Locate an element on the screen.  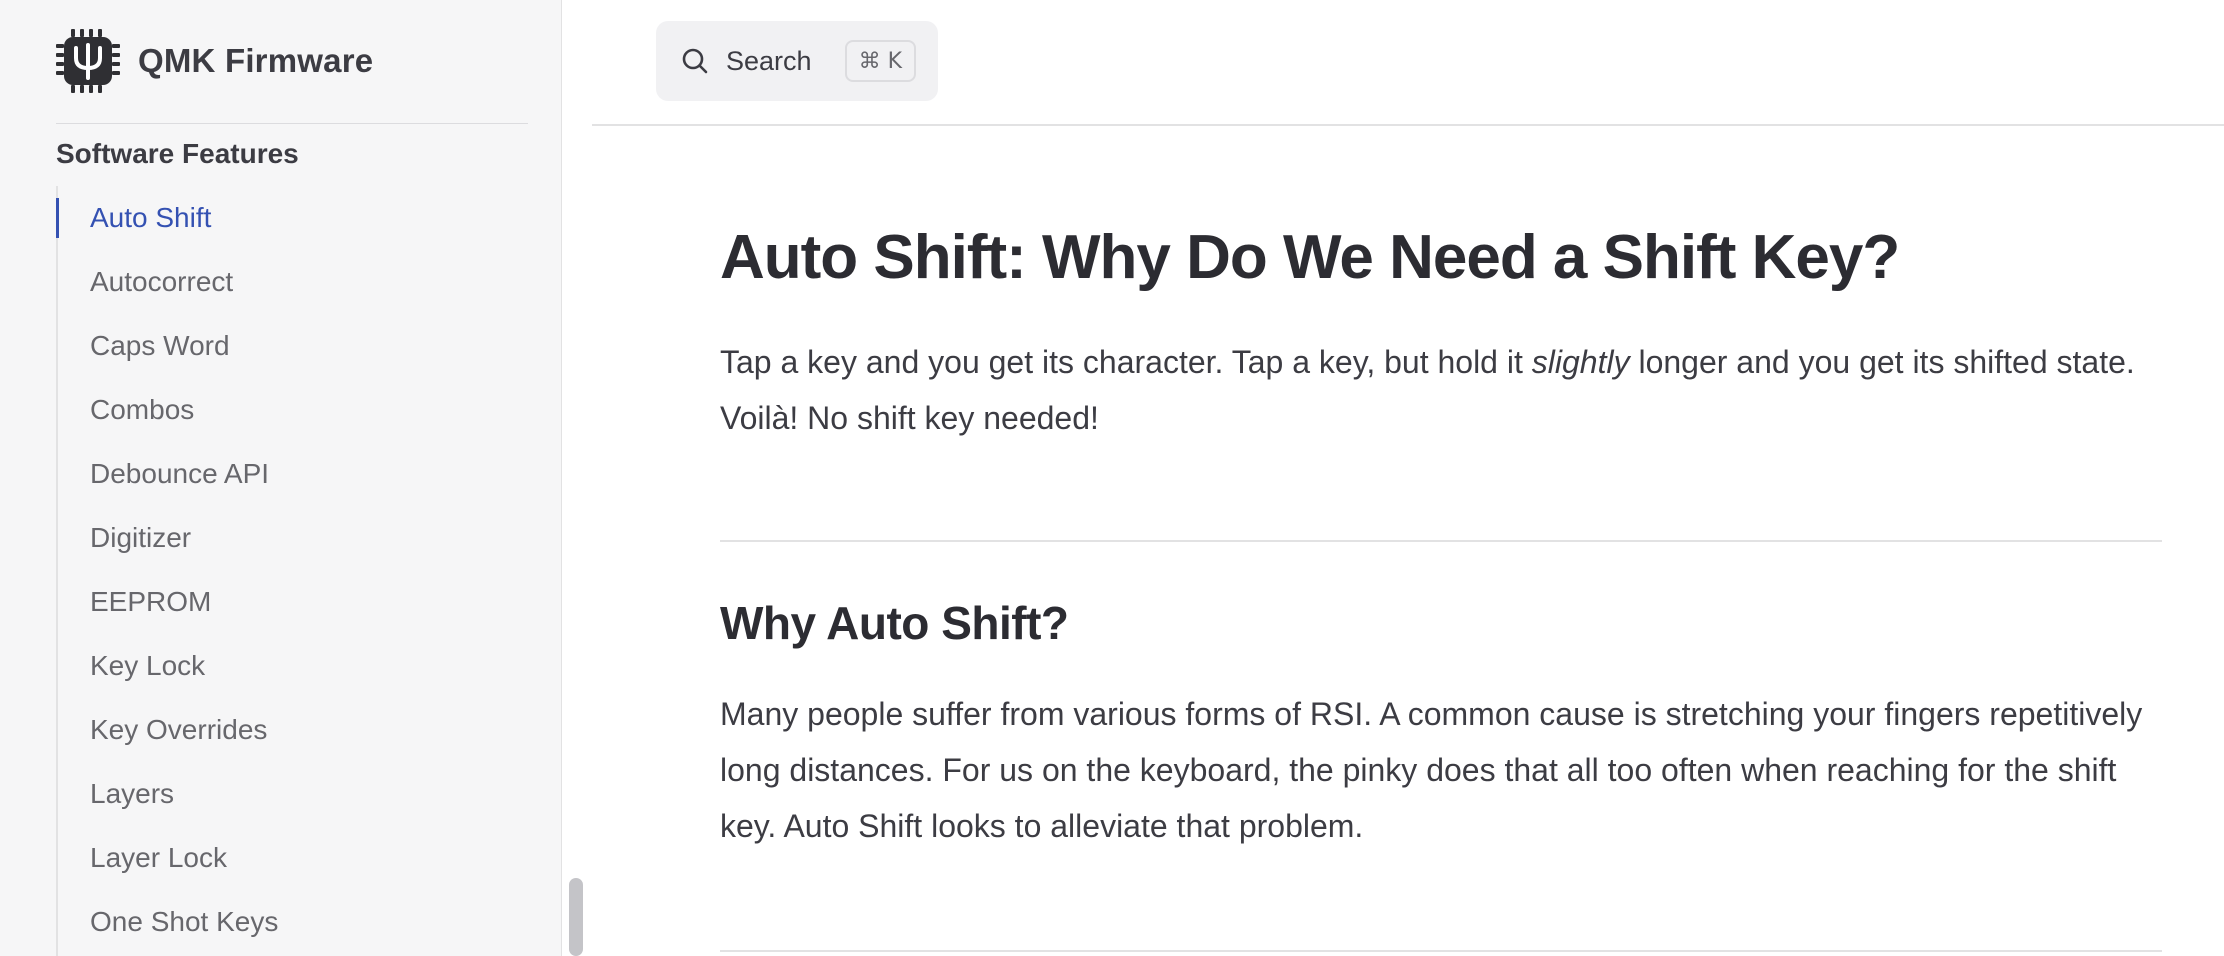
search-label: Search is located at coordinates (769, 60).